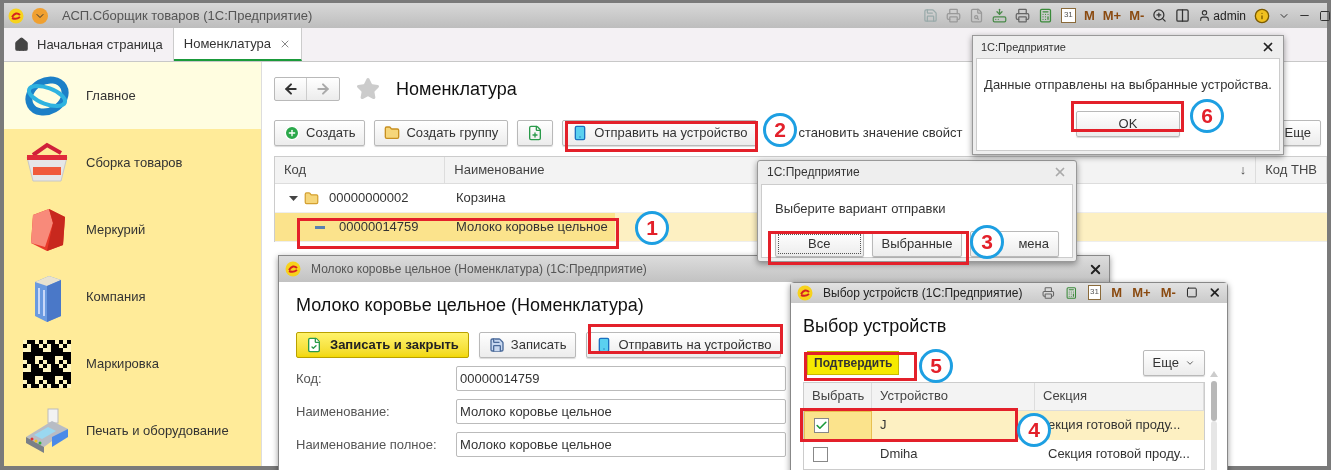  I want to click on column-header: Секция, so click(1119, 396).